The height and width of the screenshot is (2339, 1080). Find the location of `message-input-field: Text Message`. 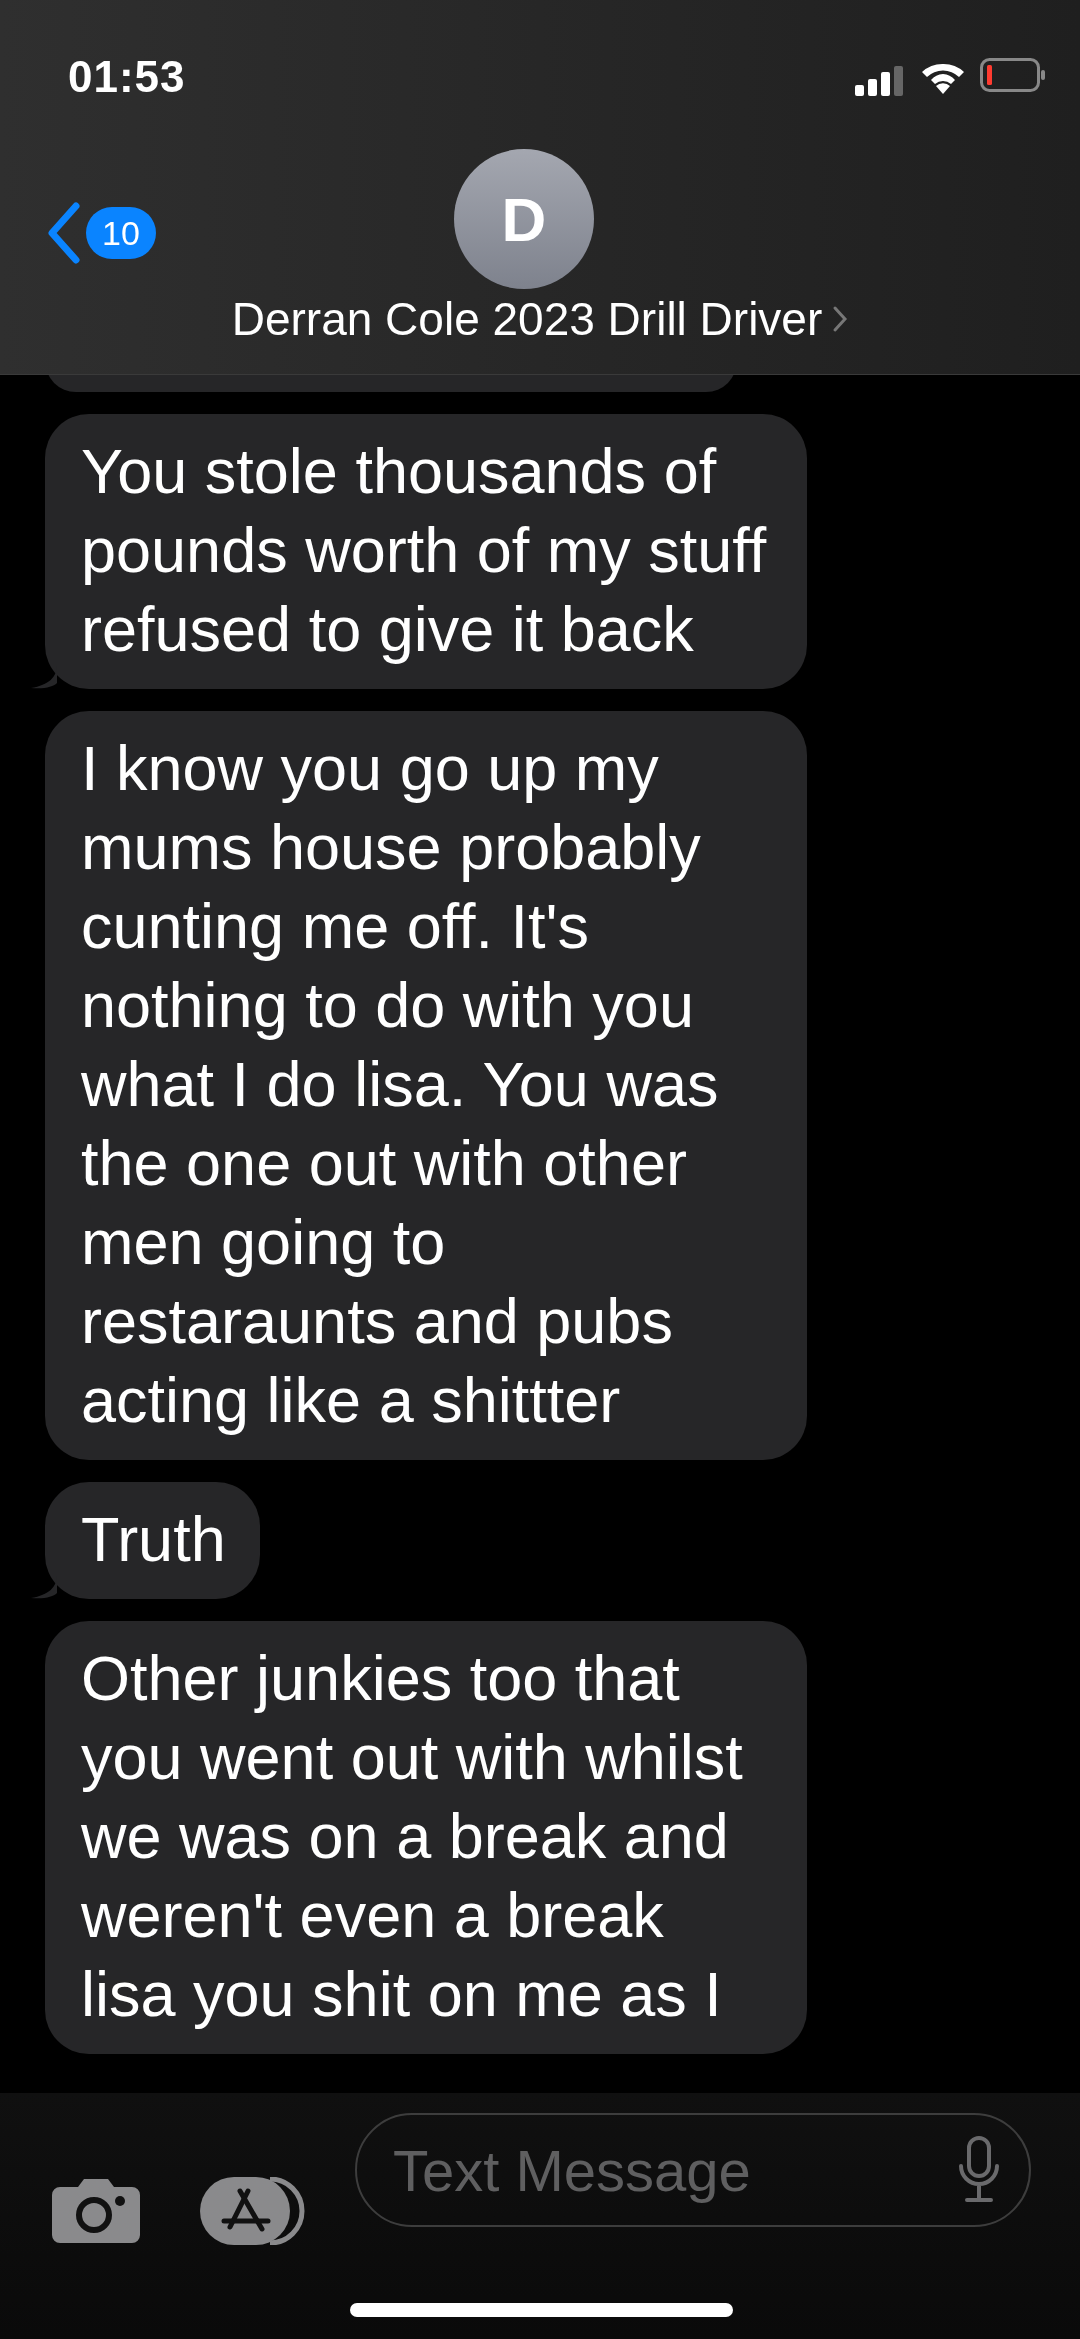

message-input-field: Text Message is located at coordinates (693, 2170).